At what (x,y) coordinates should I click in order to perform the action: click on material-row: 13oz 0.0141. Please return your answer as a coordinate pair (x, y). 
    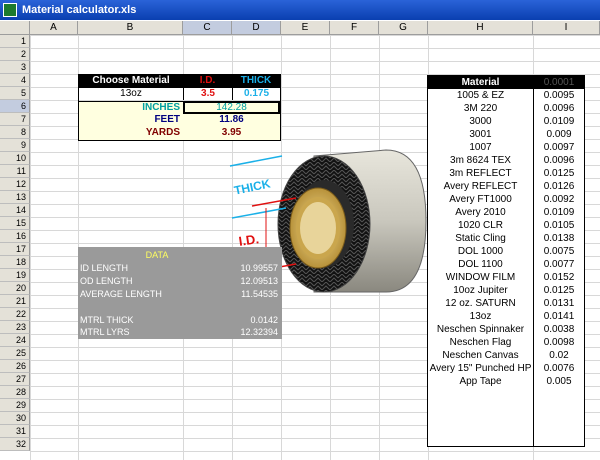
    Looking at the image, I should click on (506, 316).